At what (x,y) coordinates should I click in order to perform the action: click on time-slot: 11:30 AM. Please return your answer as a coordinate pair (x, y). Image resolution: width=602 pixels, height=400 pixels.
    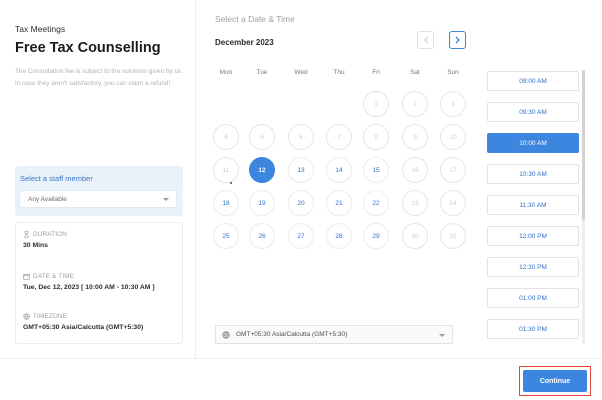
    Looking at the image, I should click on (533, 205).